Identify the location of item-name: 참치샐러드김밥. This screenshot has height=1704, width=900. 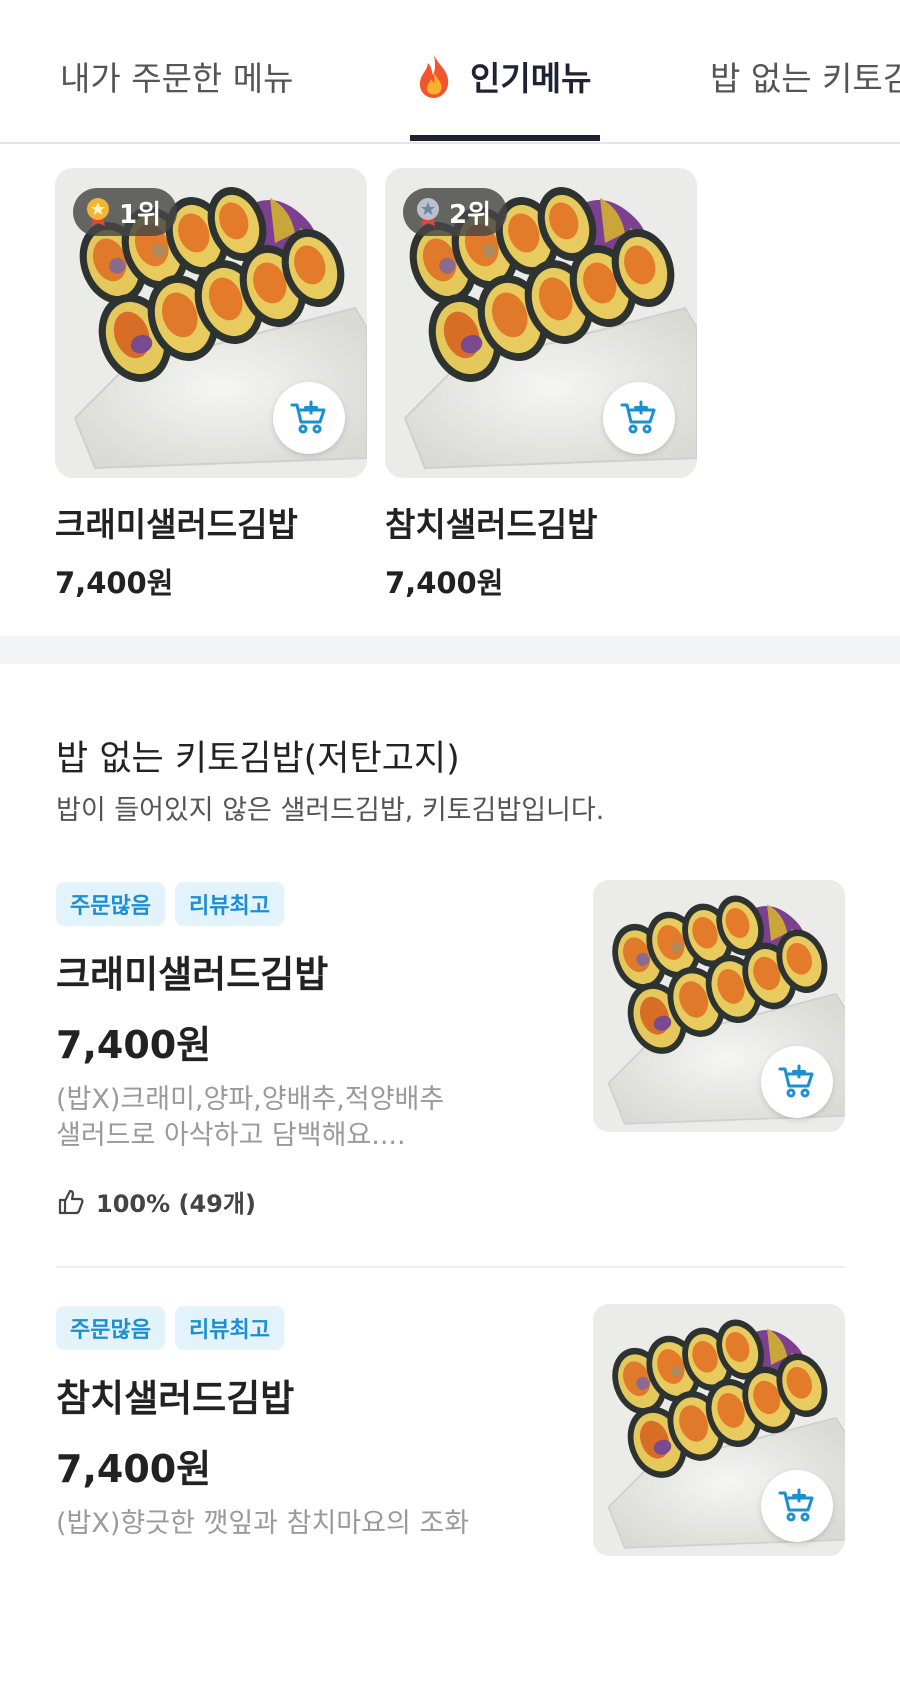
(175, 1398).